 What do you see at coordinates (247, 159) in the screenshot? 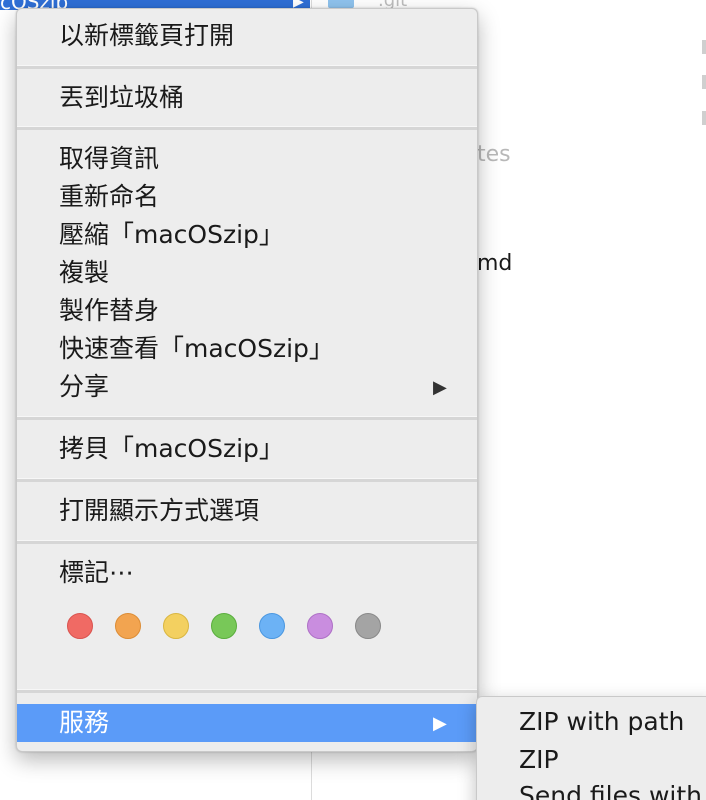
I see `menu-item-get-info: 取得資訊` at bounding box center [247, 159].